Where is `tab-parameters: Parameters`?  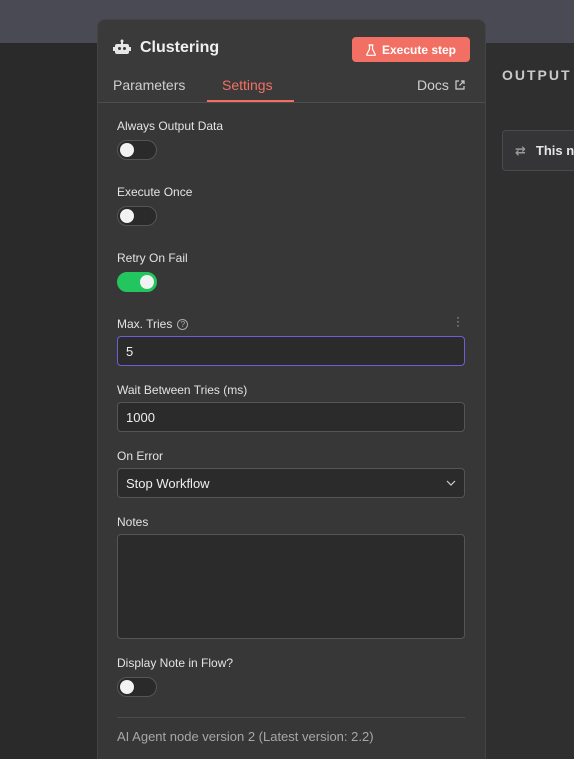
tab-parameters: Parameters is located at coordinates (149, 85).